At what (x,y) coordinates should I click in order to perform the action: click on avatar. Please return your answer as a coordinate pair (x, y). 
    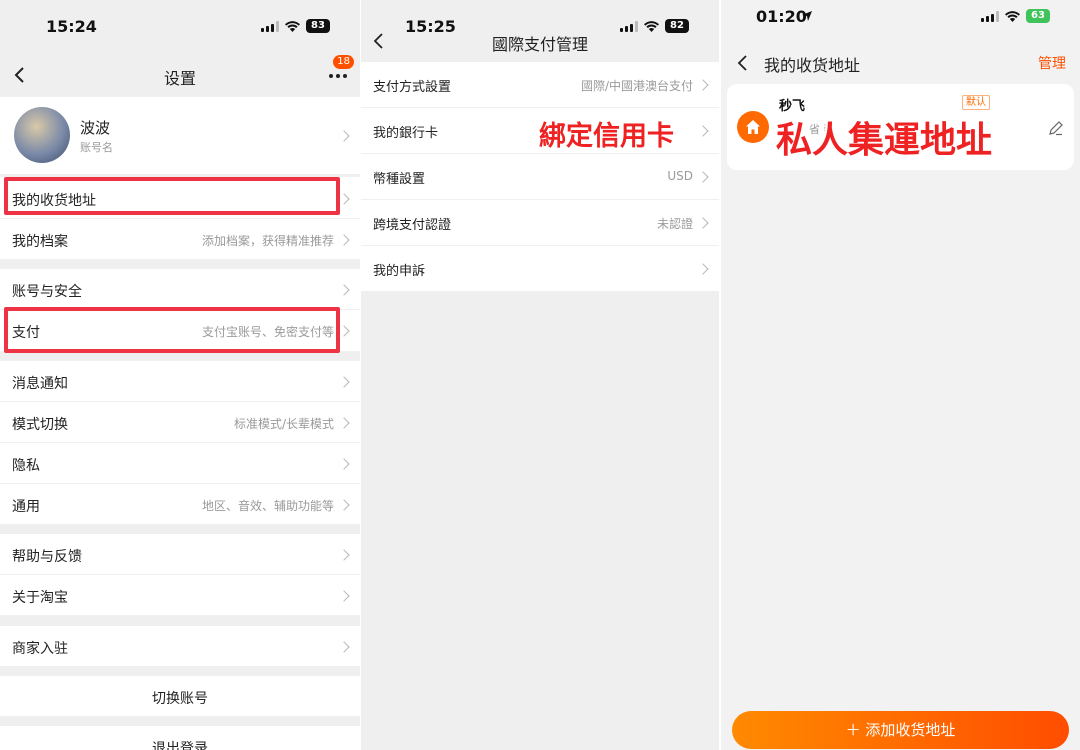
    Looking at the image, I should click on (42, 135).